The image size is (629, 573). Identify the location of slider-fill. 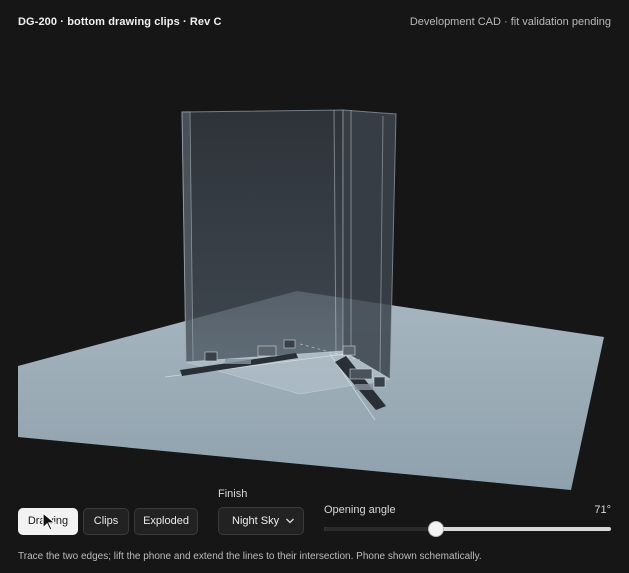
(380, 529).